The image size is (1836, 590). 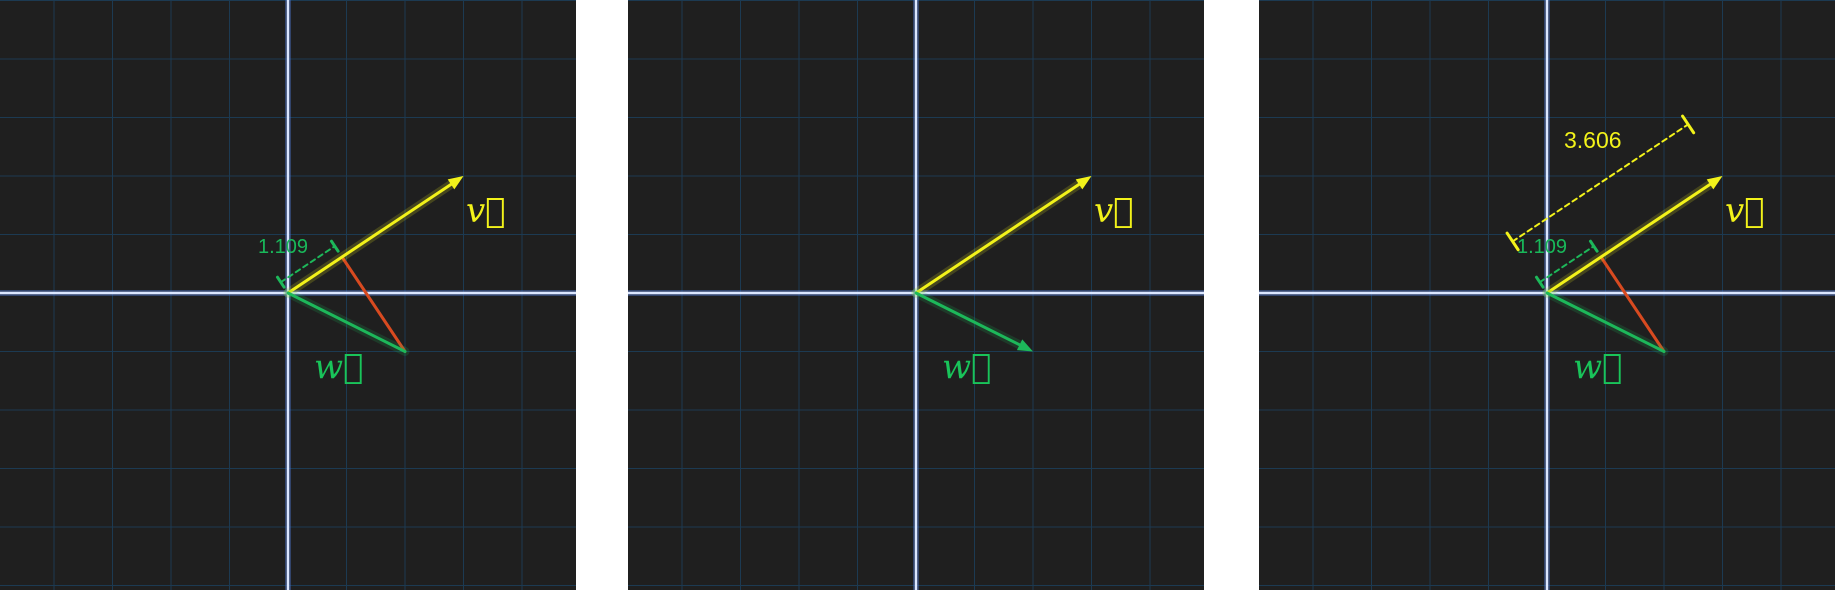 What do you see at coordinates (968, 319) in the screenshot?
I see `vector-w-arrow` at bounding box center [968, 319].